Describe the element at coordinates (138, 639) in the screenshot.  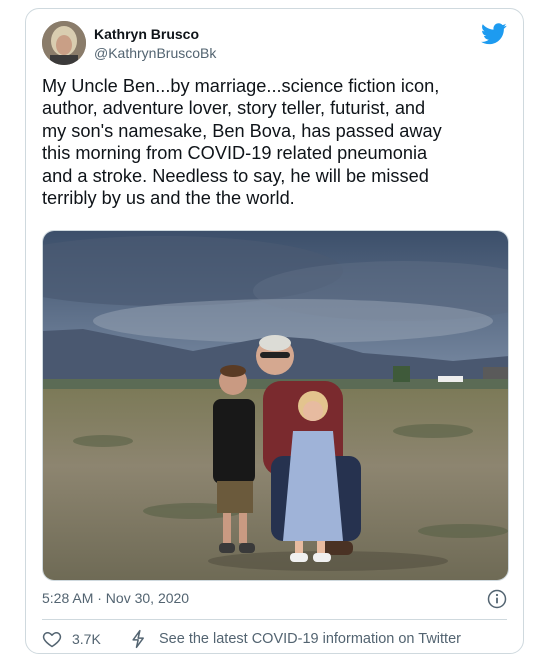
I see `lightning-icon` at that location.